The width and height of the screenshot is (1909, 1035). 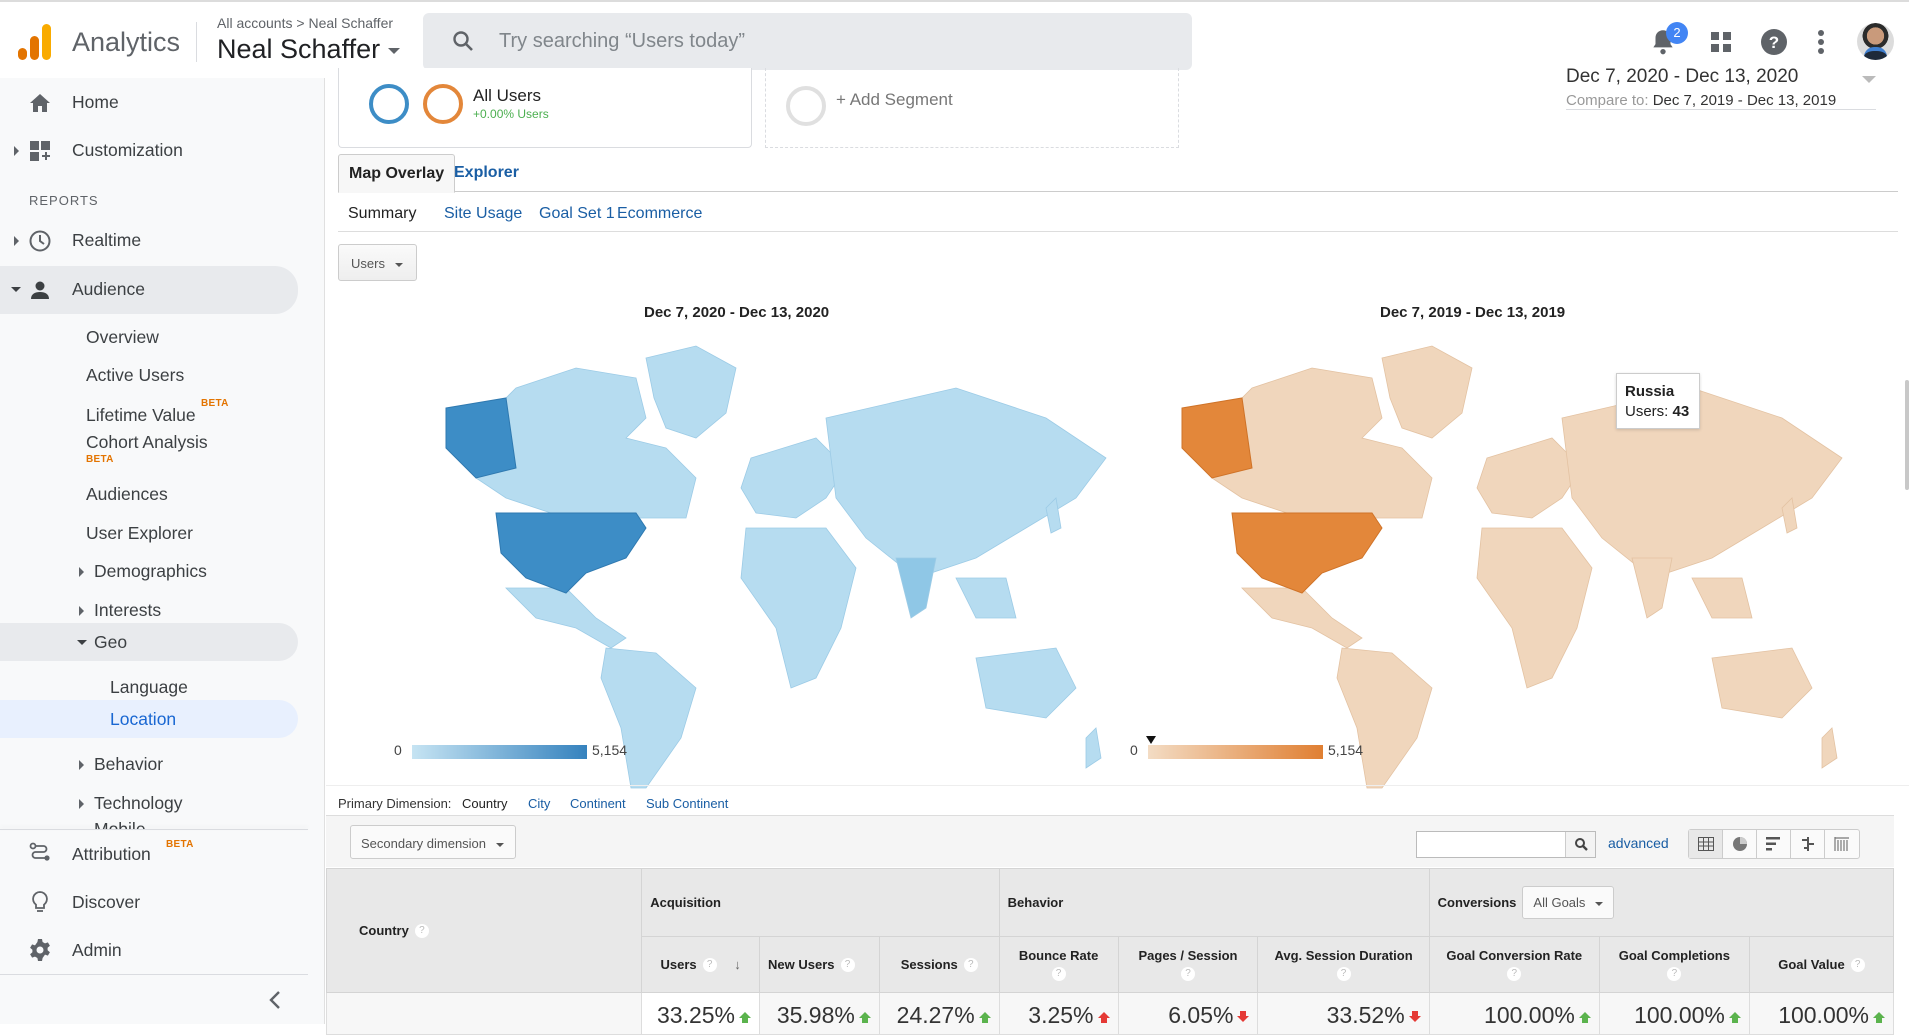 I want to click on country-alaska, so click(x=481, y=438).